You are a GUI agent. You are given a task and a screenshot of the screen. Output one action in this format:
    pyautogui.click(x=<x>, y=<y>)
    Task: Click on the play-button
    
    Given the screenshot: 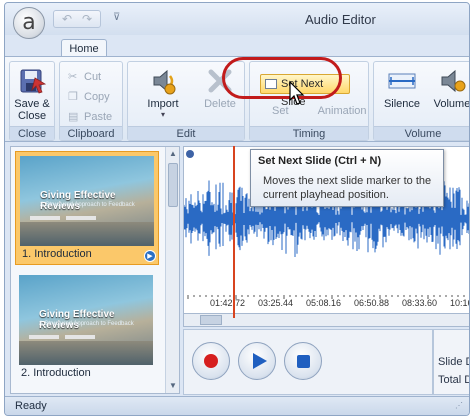 What is the action you would take?
    pyautogui.click(x=257, y=361)
    